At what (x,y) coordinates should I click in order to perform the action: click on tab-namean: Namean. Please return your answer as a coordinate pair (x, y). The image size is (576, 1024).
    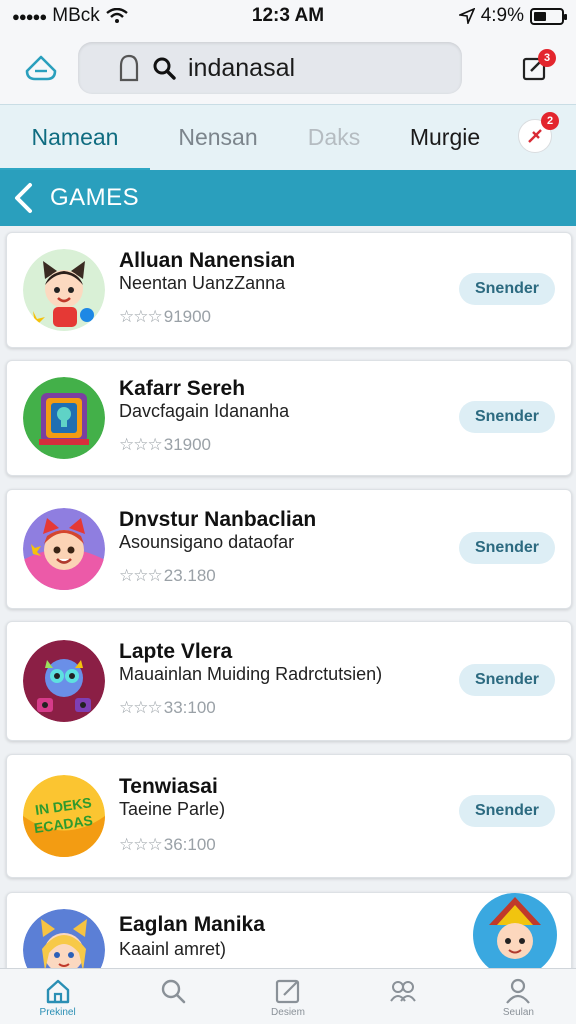
    Looking at the image, I should click on (75, 138).